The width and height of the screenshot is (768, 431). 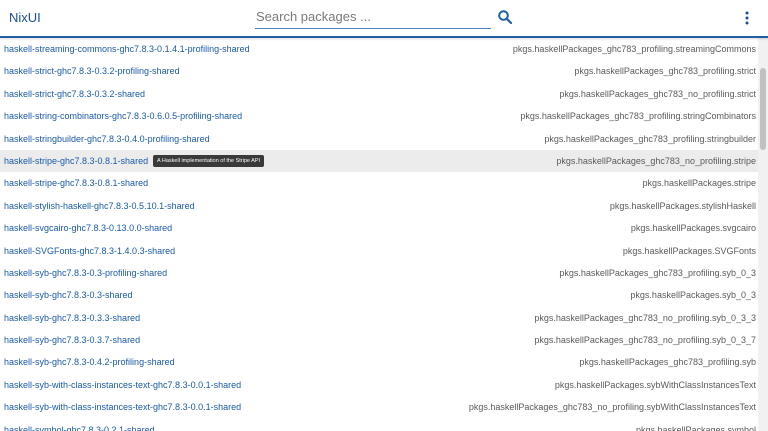 I want to click on scrollbar-thumb, so click(x=763, y=109).